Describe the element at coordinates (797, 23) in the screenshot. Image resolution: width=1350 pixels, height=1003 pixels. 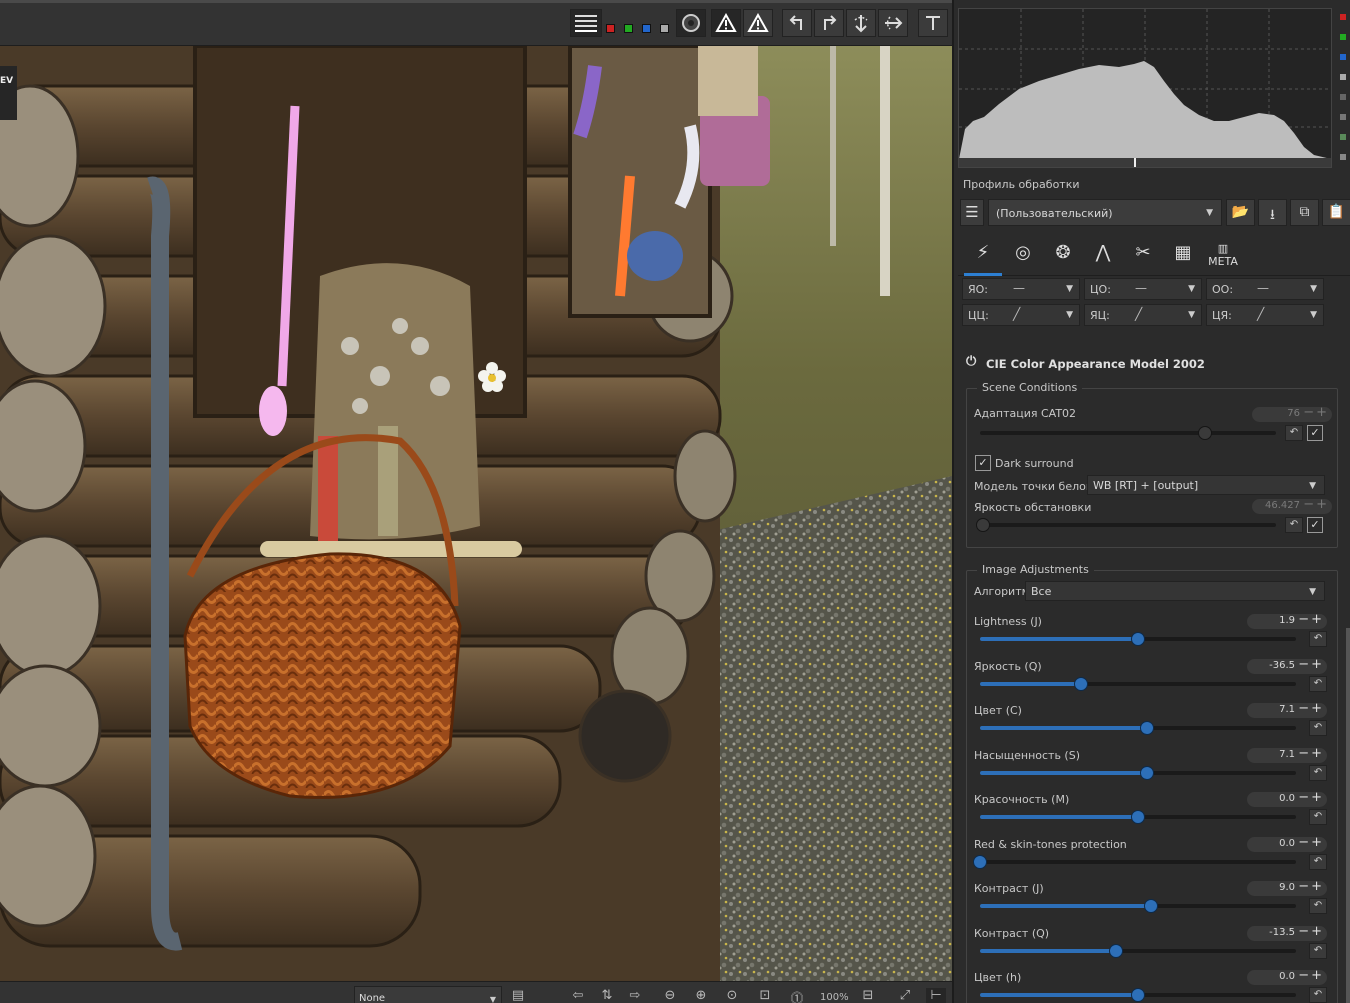
I see `rotate-left-icon` at that location.